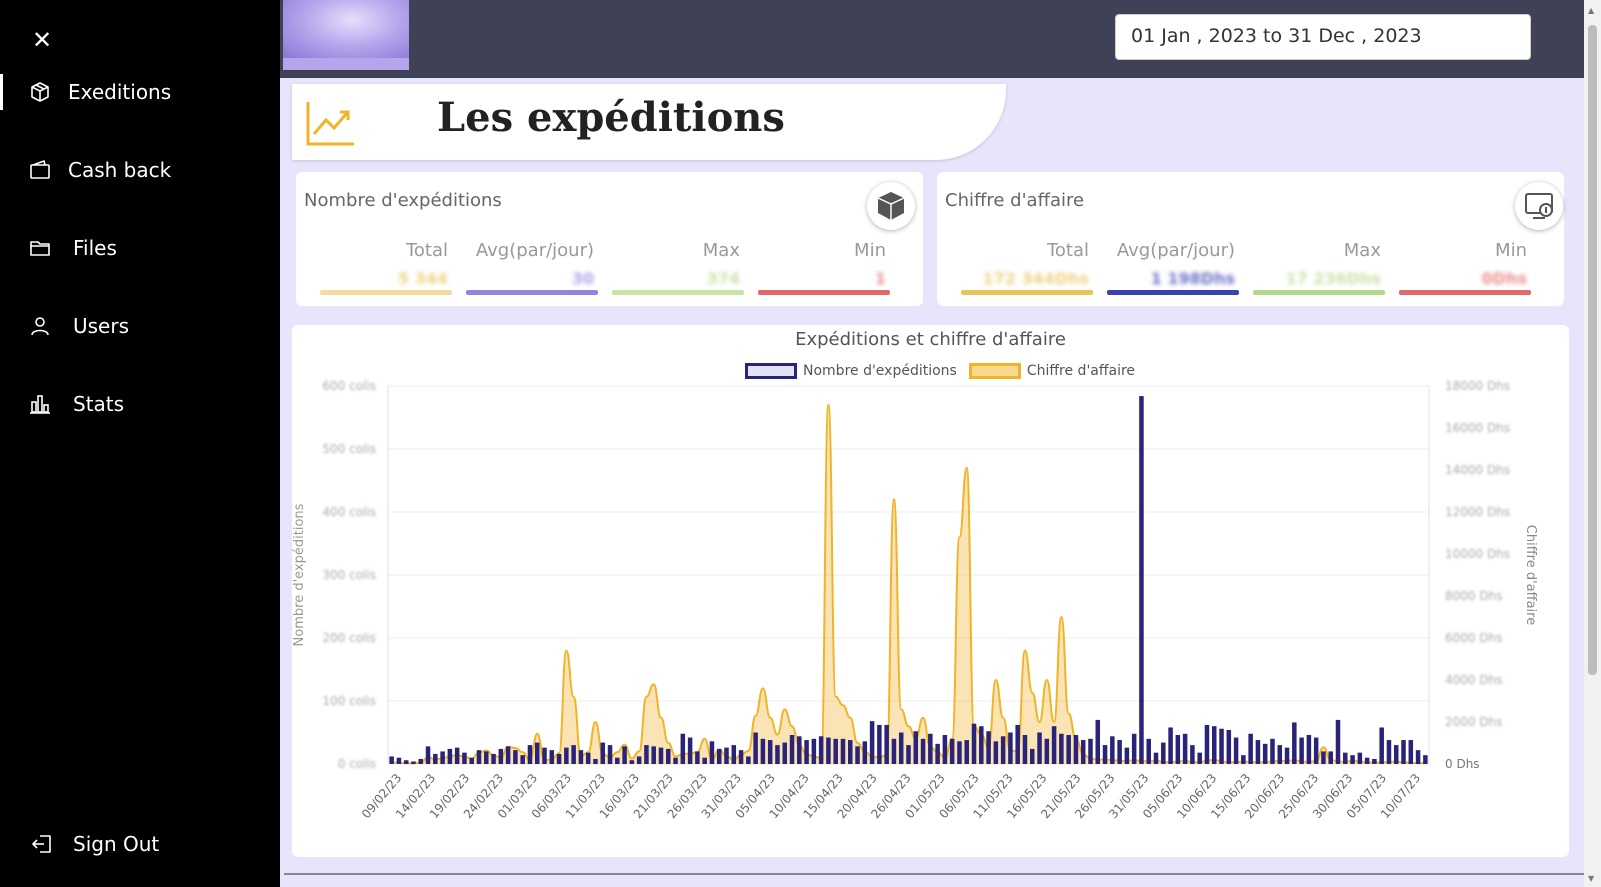 This screenshot has height=887, width=1601. I want to click on sidebar-item-cash-back: Cash back, so click(140, 170).